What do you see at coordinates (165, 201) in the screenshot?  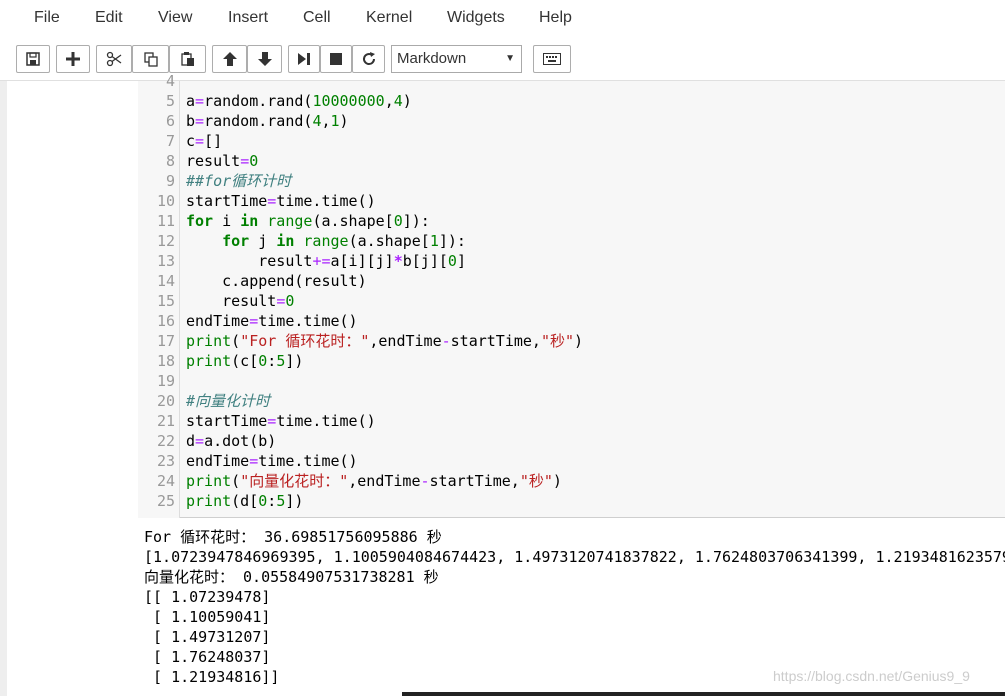 I see `line-number: 10` at bounding box center [165, 201].